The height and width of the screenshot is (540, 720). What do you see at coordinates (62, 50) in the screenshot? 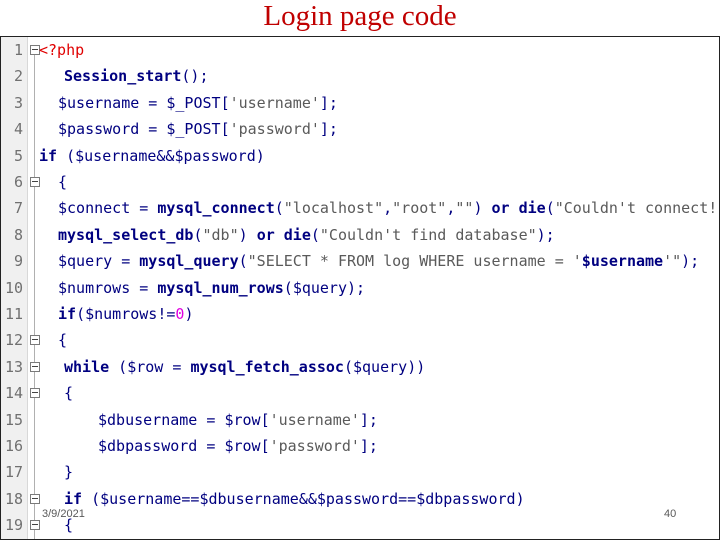
I see `code-token: <?php` at bounding box center [62, 50].